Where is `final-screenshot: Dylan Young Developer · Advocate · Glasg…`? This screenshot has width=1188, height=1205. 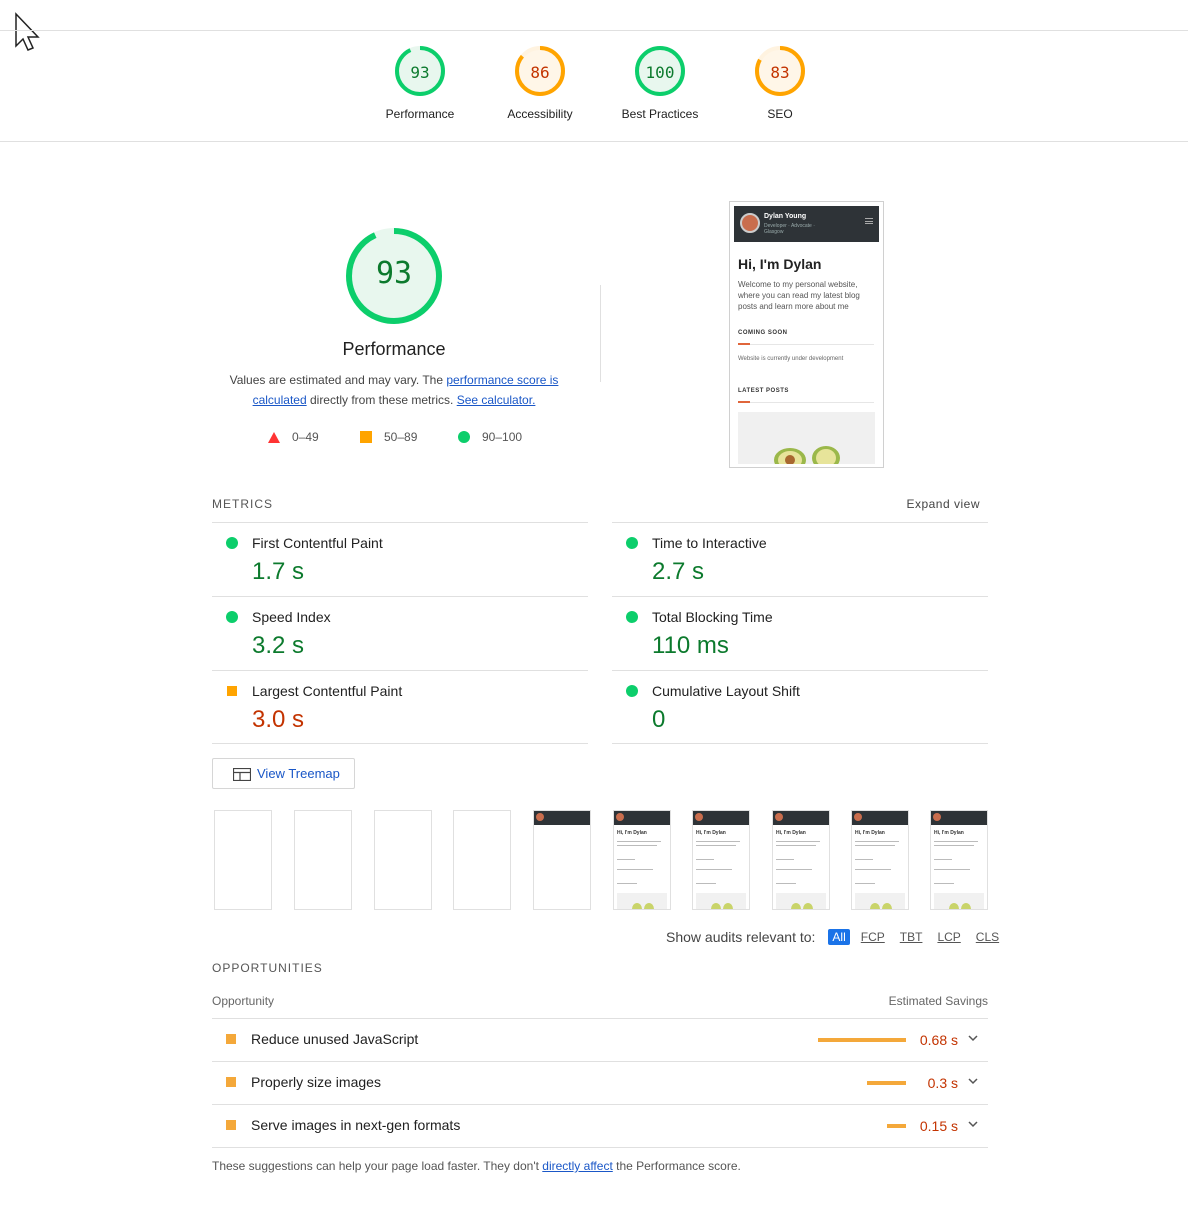 final-screenshot: Dylan Young Developer · Advocate · Glasg… is located at coordinates (806, 334).